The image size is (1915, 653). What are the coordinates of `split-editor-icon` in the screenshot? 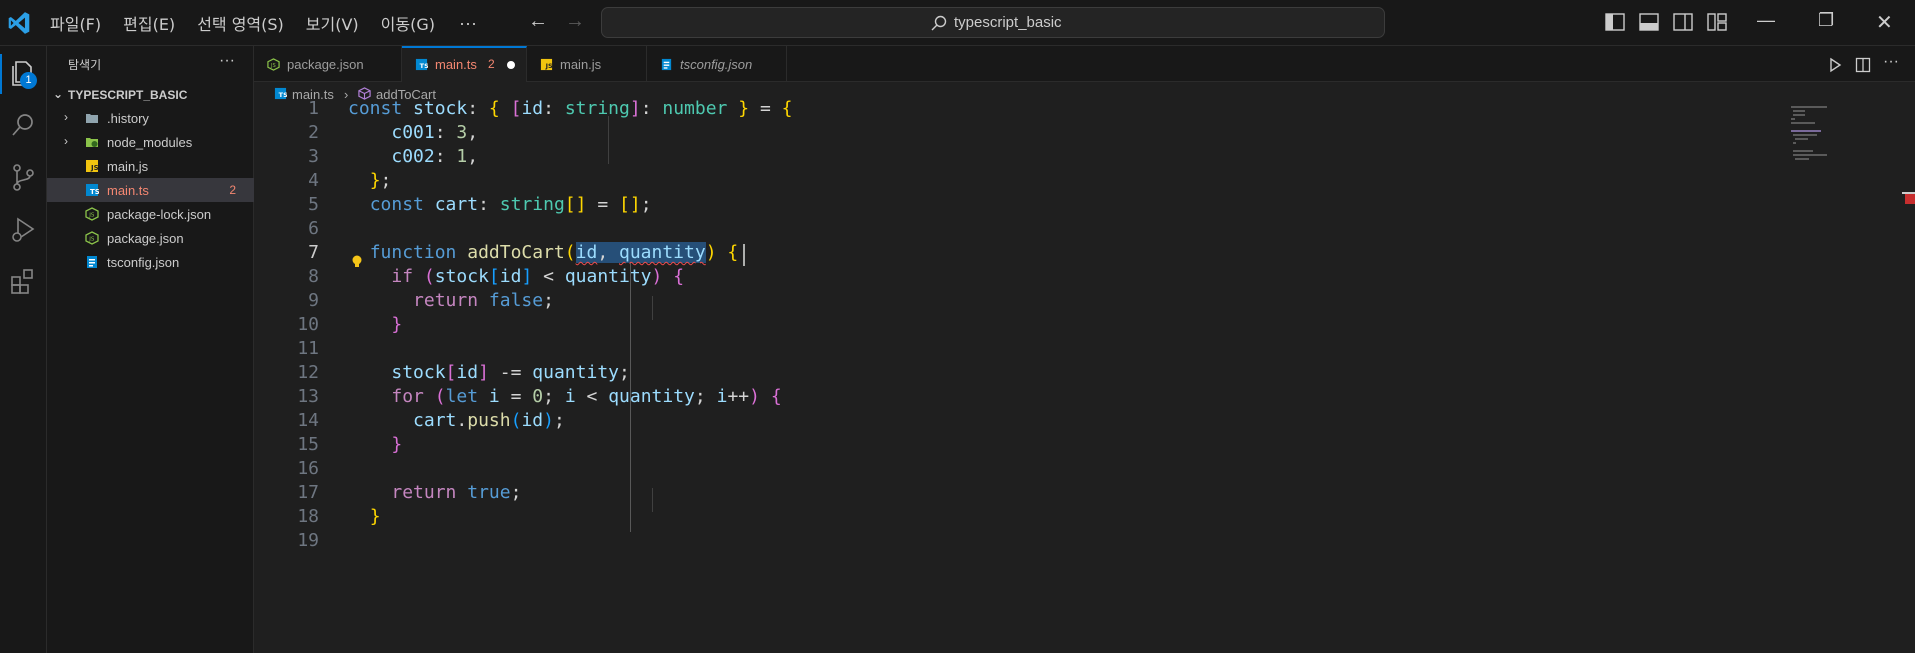 It's located at (1863, 65).